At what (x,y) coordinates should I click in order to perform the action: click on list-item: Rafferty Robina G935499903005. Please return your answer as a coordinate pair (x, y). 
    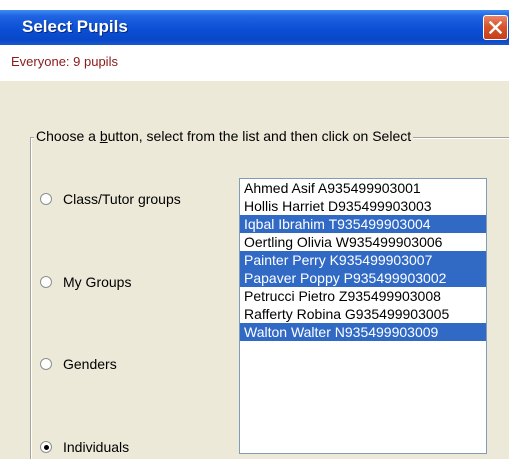
    Looking at the image, I should click on (363, 314).